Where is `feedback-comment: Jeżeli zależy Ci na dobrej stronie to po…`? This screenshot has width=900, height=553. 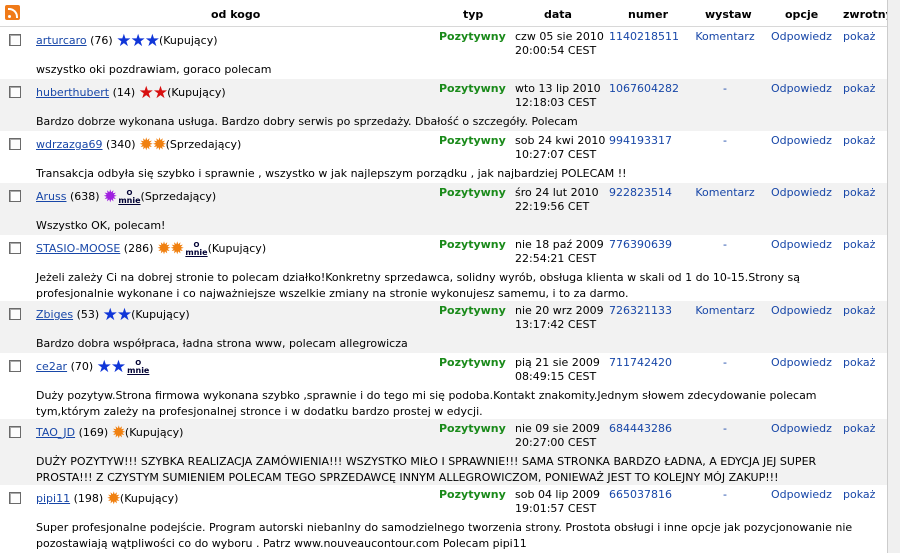 feedback-comment: Jeżeli zależy Ci na dobrej stronie to po… is located at coordinates (418, 285).